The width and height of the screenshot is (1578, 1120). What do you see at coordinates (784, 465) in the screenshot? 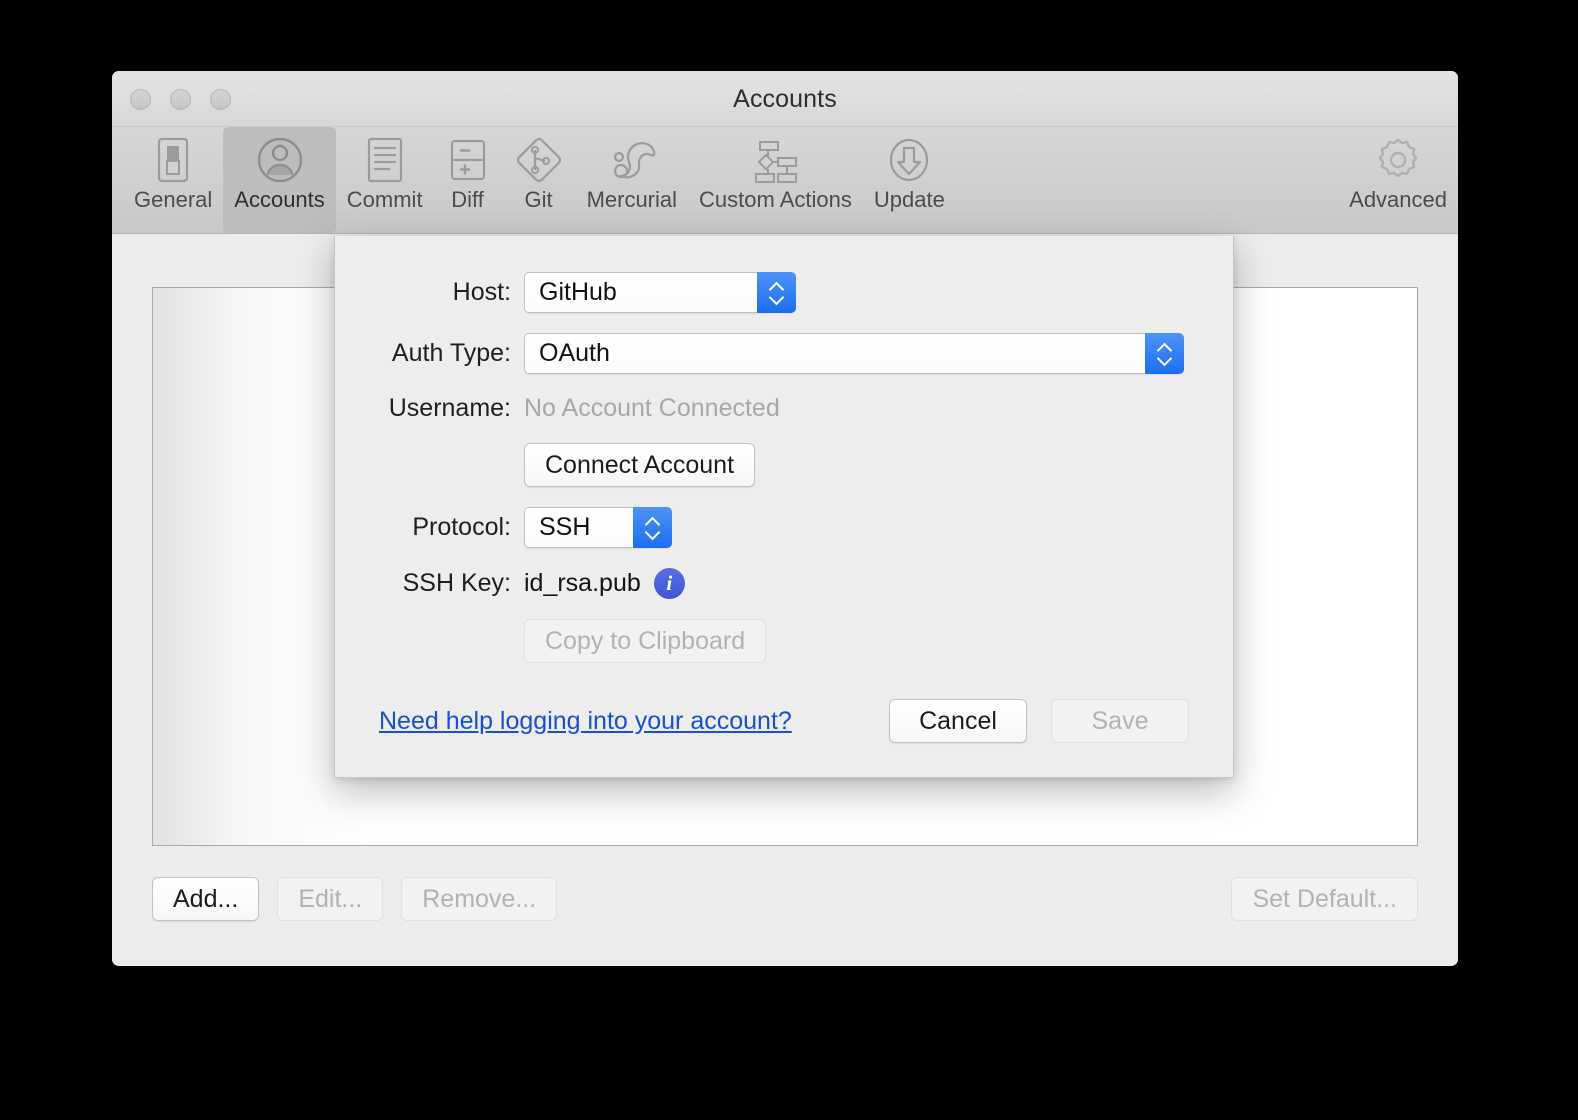
I see `connect-account-row: Connect Account` at bounding box center [784, 465].